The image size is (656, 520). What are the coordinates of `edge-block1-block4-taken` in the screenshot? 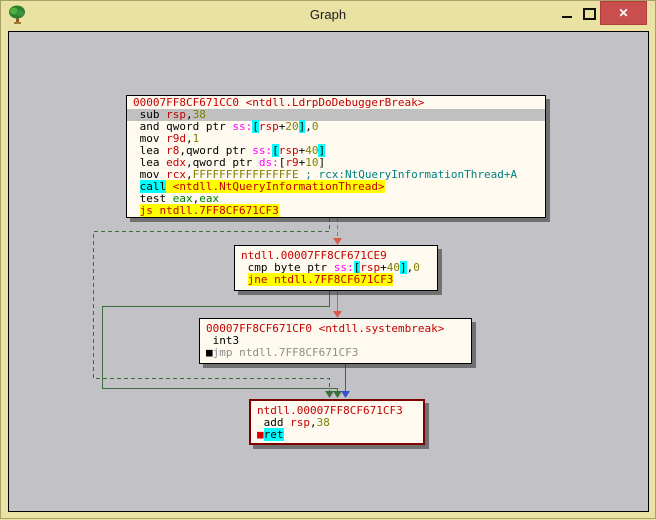 It's located at (211, 304).